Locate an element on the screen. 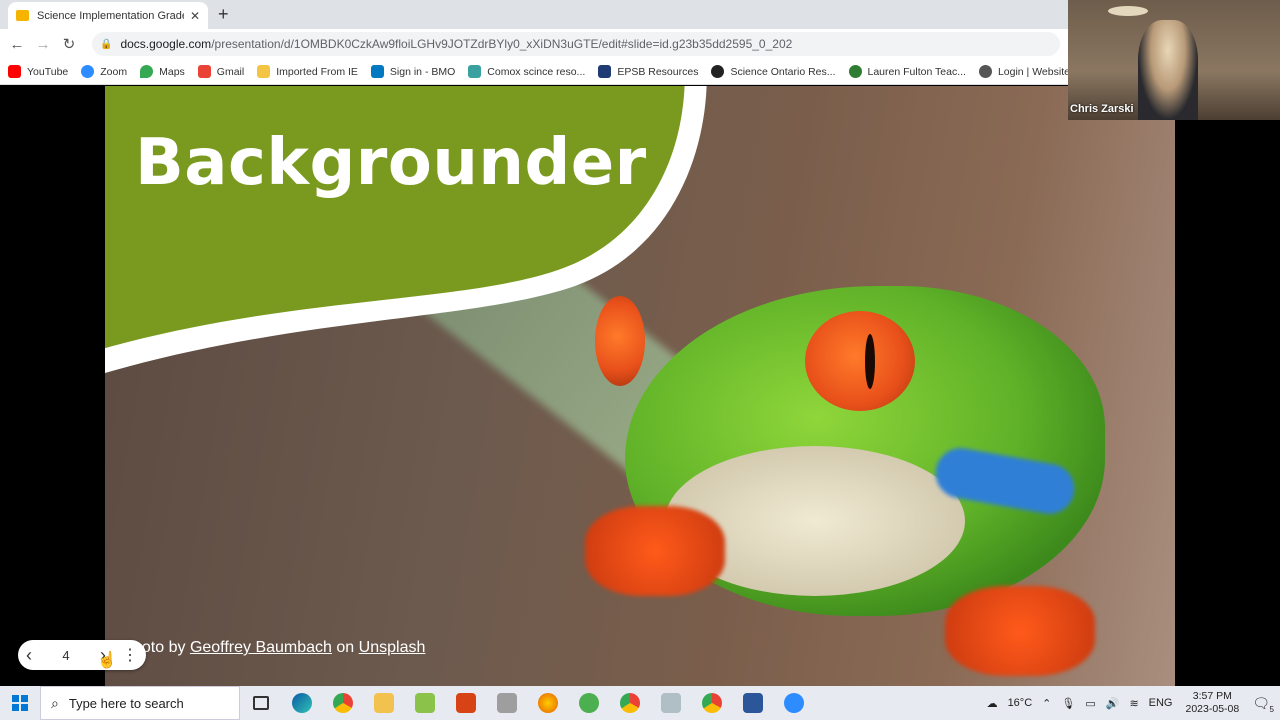 Image resolution: width=1280 pixels, height=720 pixels. app-star-icon is located at coordinates (588, 703).